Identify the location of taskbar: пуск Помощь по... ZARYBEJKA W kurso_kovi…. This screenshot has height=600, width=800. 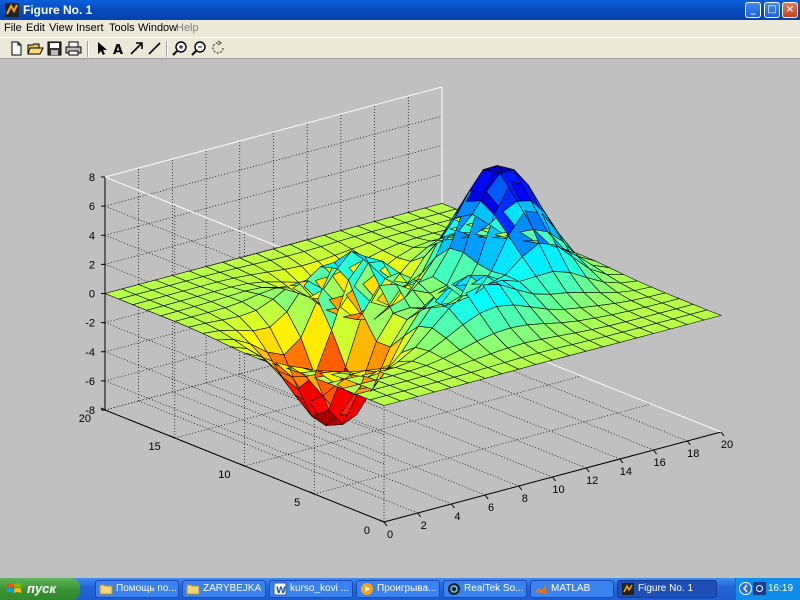
(400, 589).